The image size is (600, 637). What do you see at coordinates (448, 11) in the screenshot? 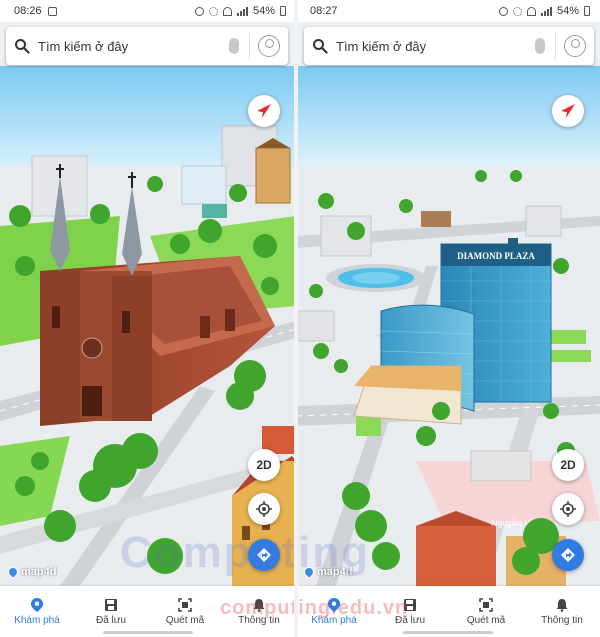
I see `status-bar: 08:27 54%` at bounding box center [448, 11].